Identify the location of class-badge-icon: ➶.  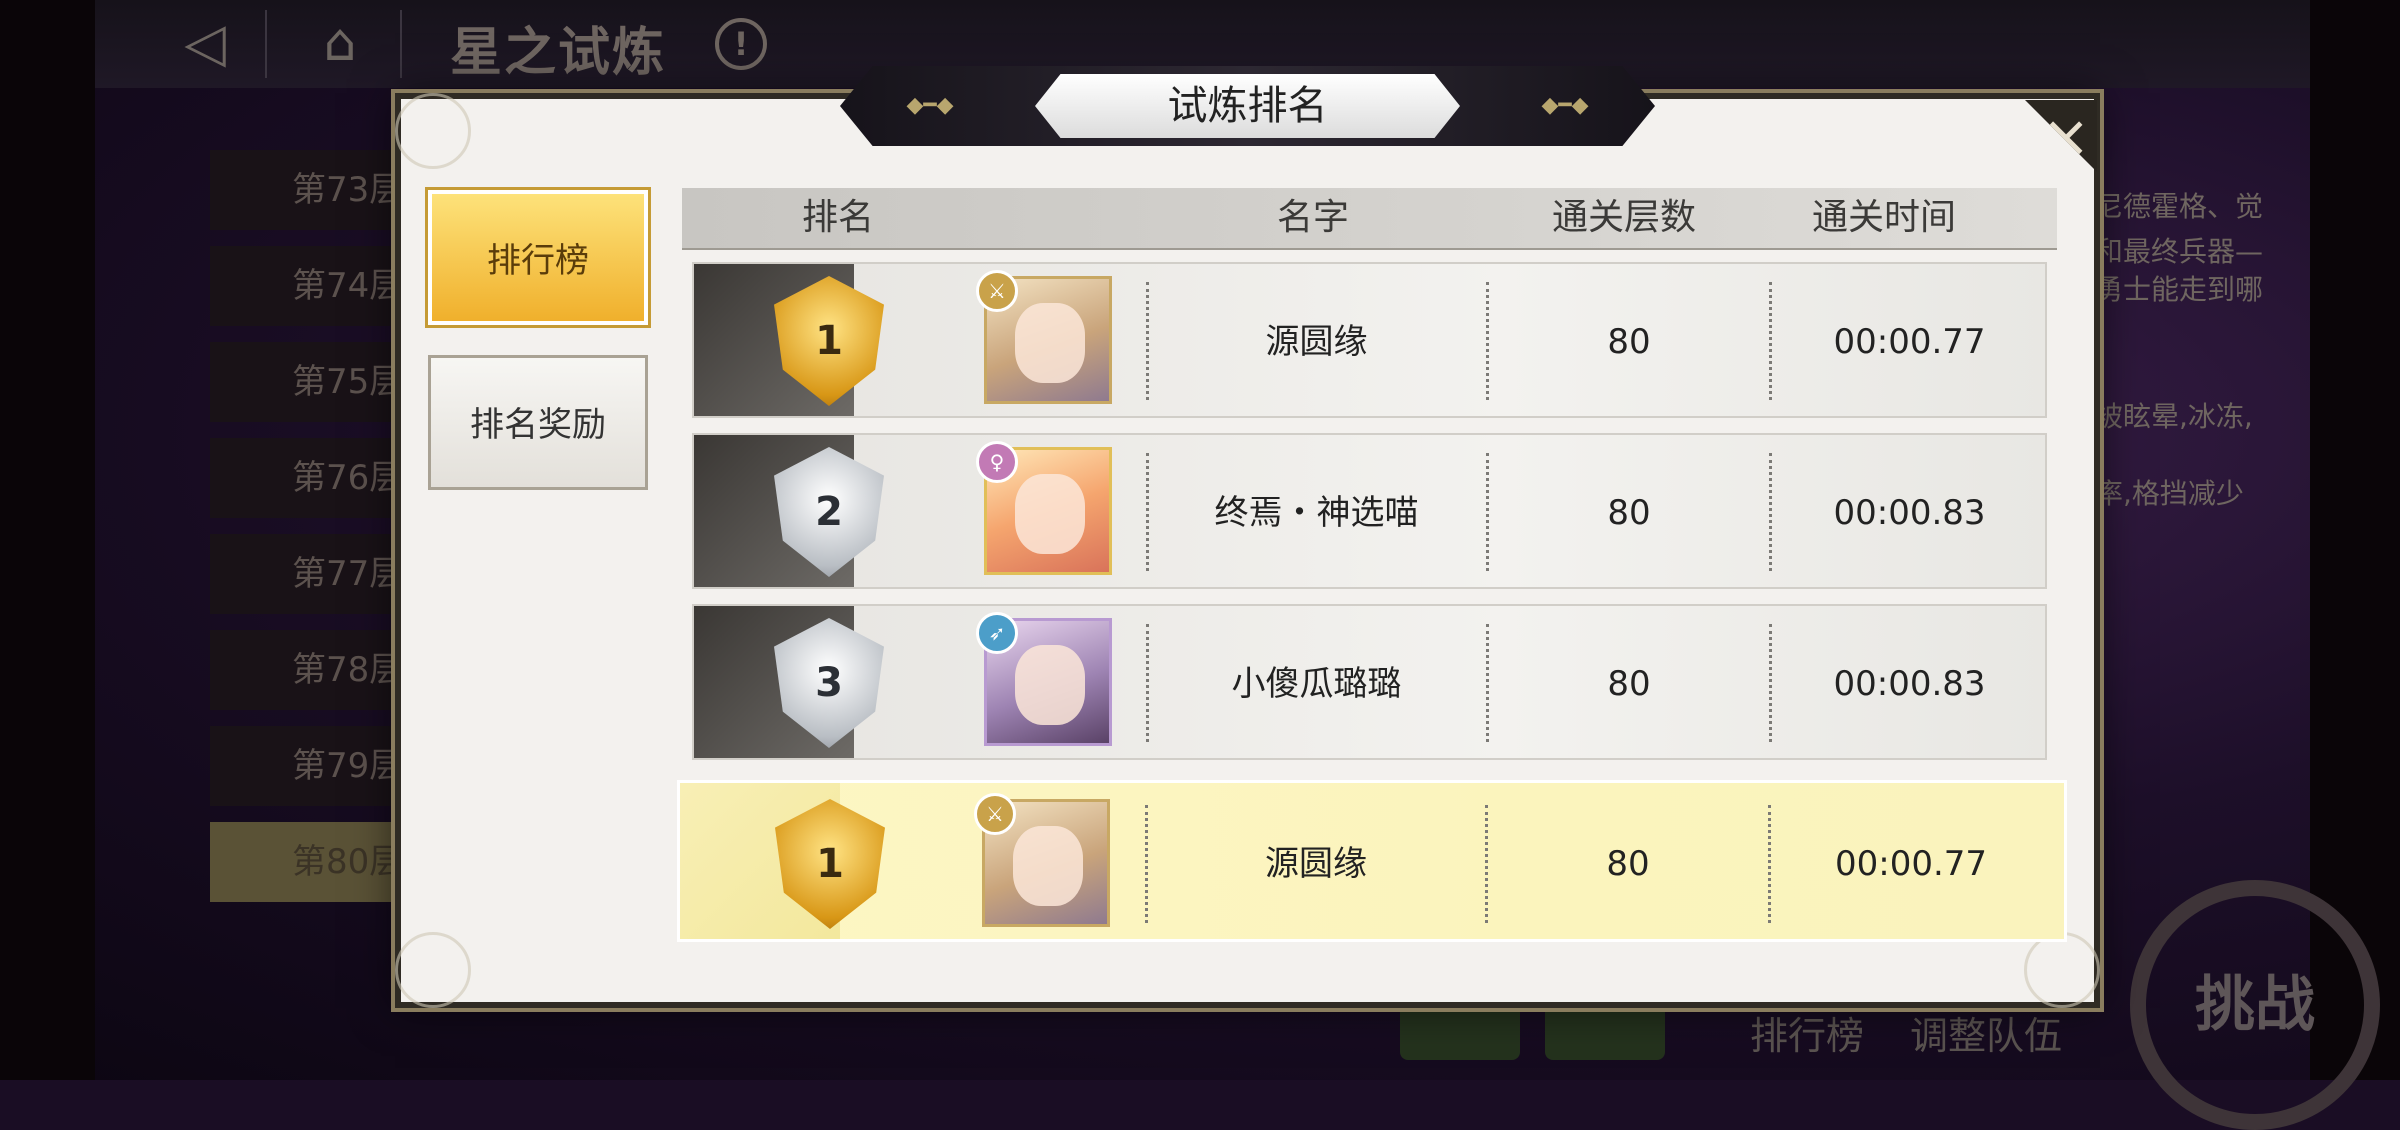
(997, 633).